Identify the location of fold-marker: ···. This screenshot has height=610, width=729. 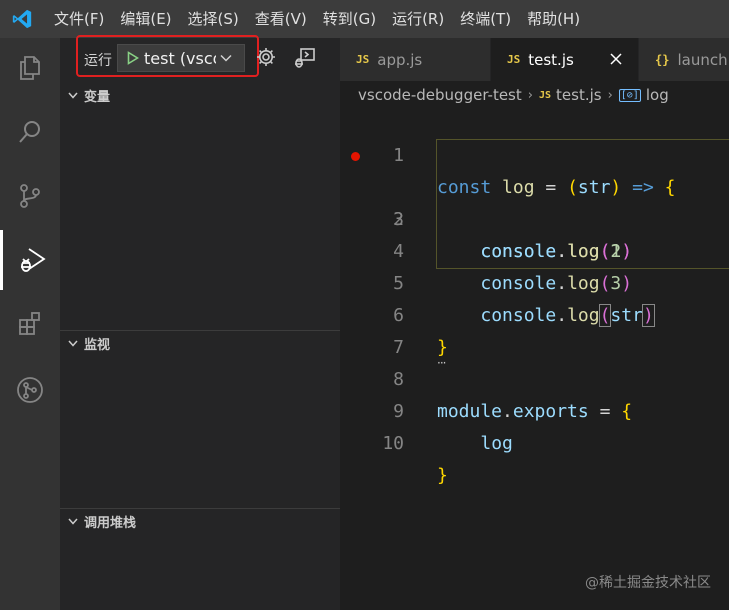
(442, 363).